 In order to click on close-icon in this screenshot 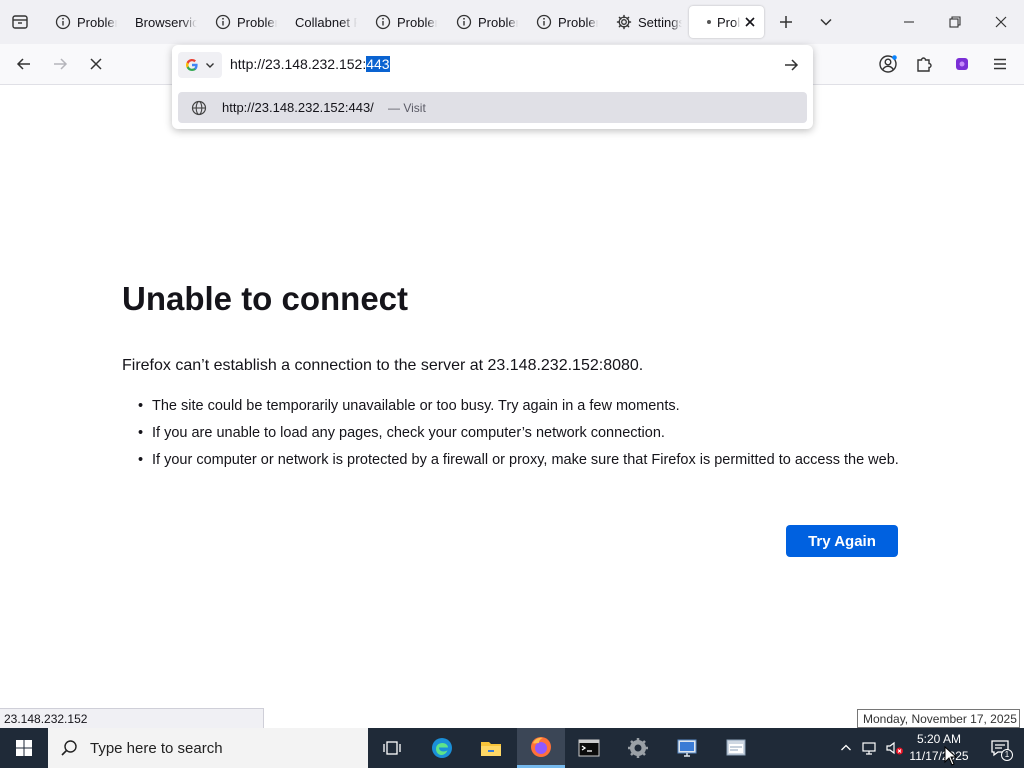, I will do `click(1001, 22)`.